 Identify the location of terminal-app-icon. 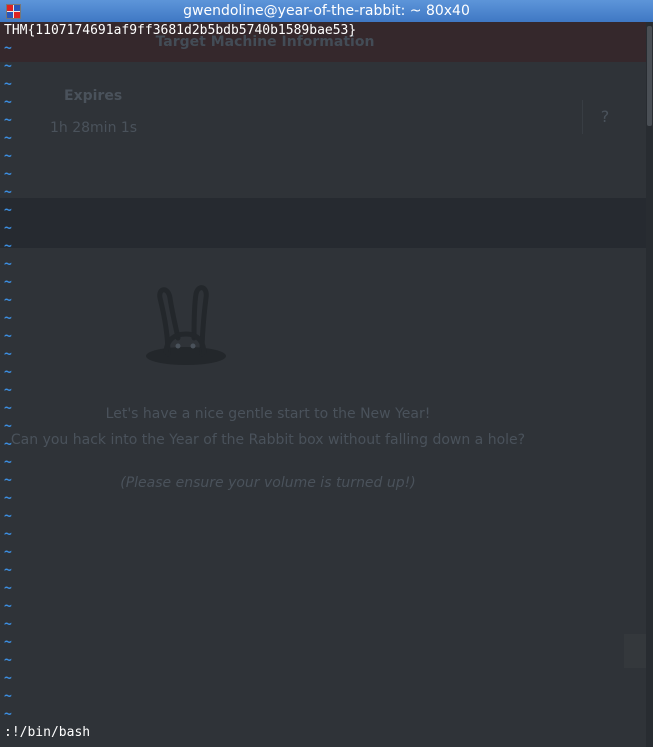
(13, 11).